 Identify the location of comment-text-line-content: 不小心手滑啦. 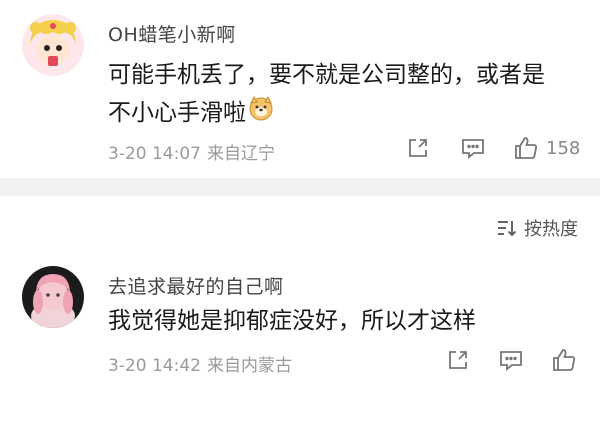
(177, 113).